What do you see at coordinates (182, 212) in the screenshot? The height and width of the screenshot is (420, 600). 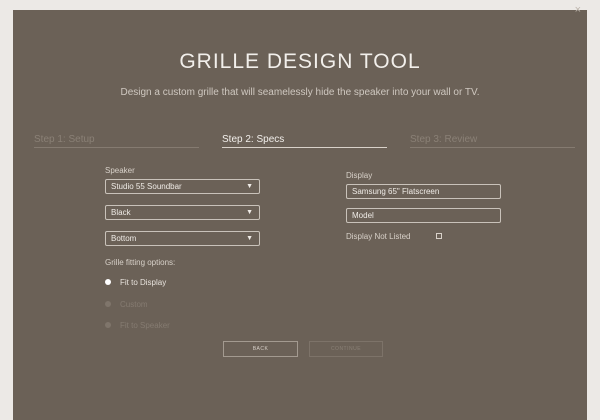 I see `speaker-color-select: Black ▼` at bounding box center [182, 212].